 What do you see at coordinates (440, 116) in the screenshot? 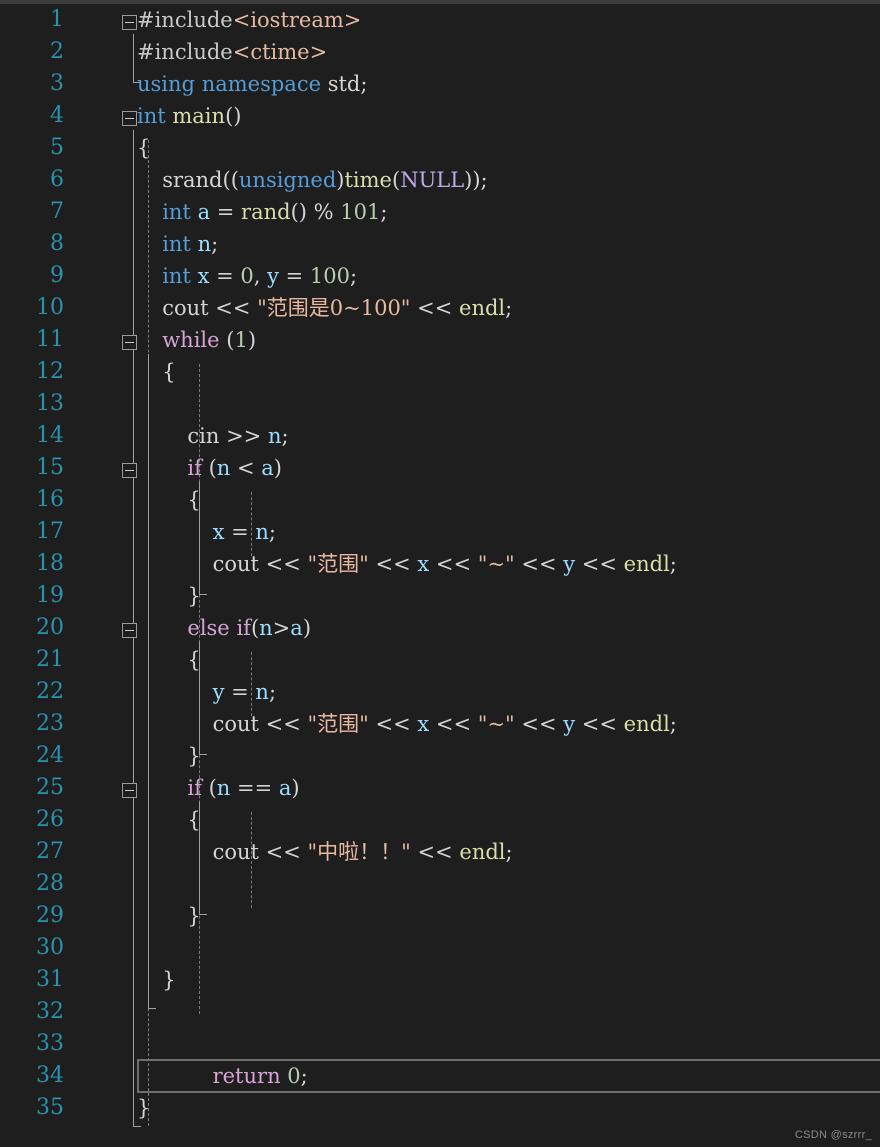
I see `code-line-4: 4 int main()` at bounding box center [440, 116].